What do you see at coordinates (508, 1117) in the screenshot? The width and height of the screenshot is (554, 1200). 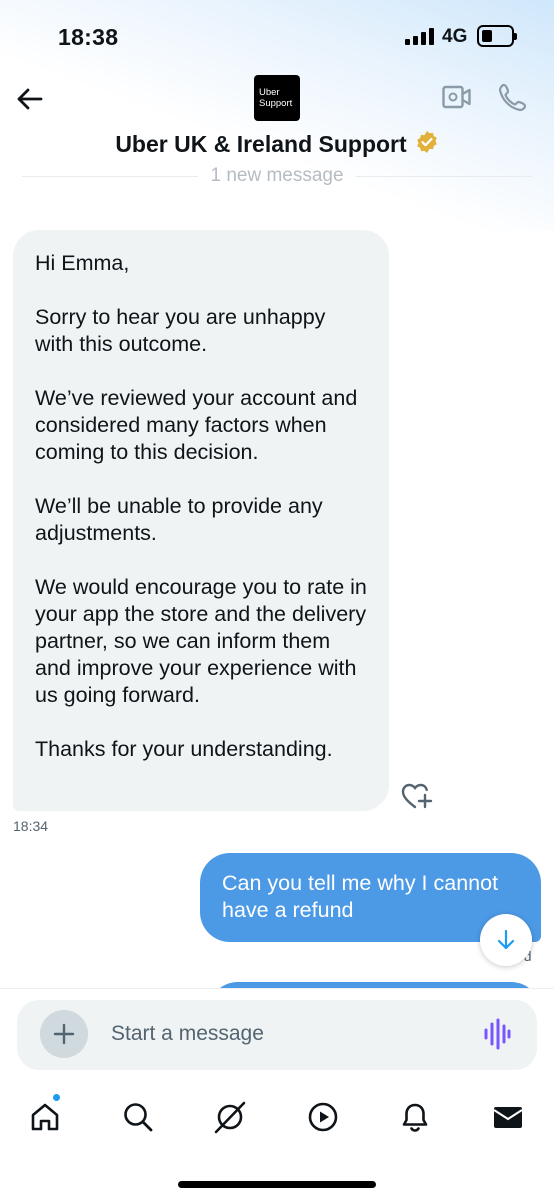 I see `messages-icon` at bounding box center [508, 1117].